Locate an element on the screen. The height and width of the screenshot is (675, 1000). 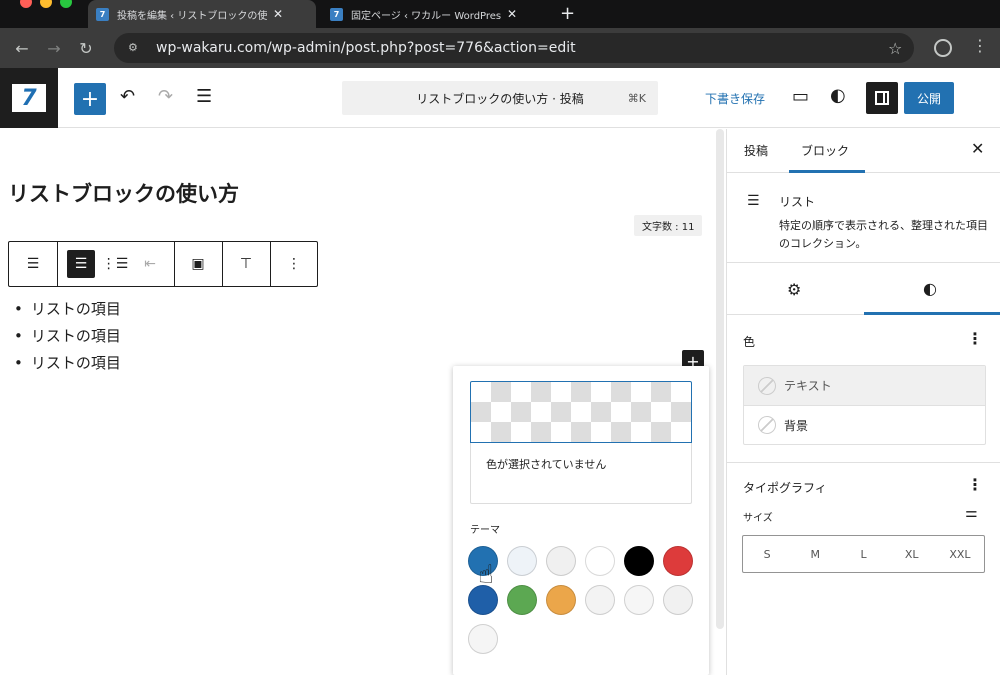
block-card: ☰ リスト 特定の順序で表示される、整理された項目のコレクション。 is located at coordinates (863, 218).